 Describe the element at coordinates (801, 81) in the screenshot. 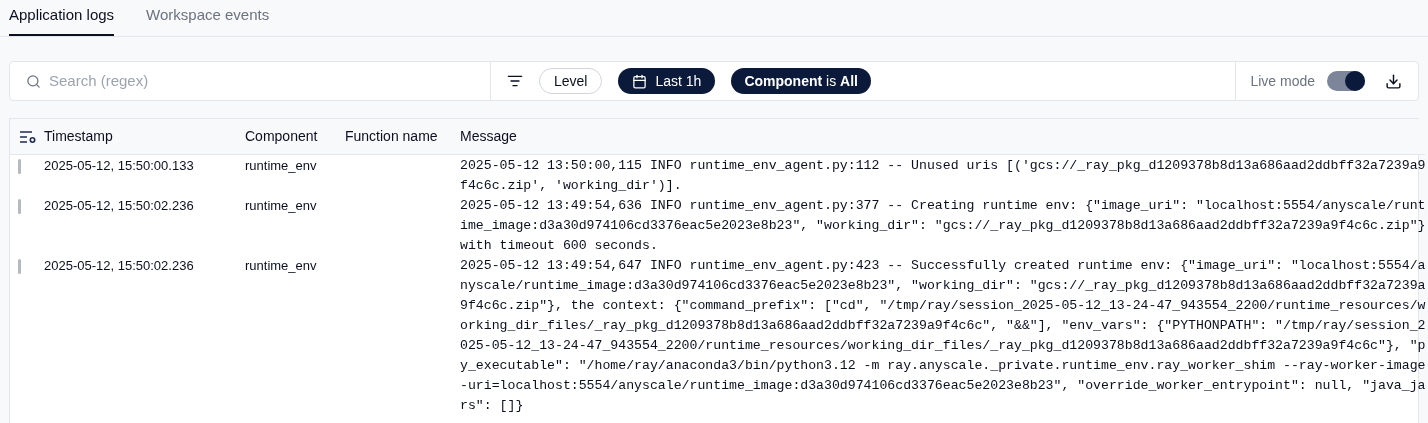

I see `component-filter: Component is All` at that location.